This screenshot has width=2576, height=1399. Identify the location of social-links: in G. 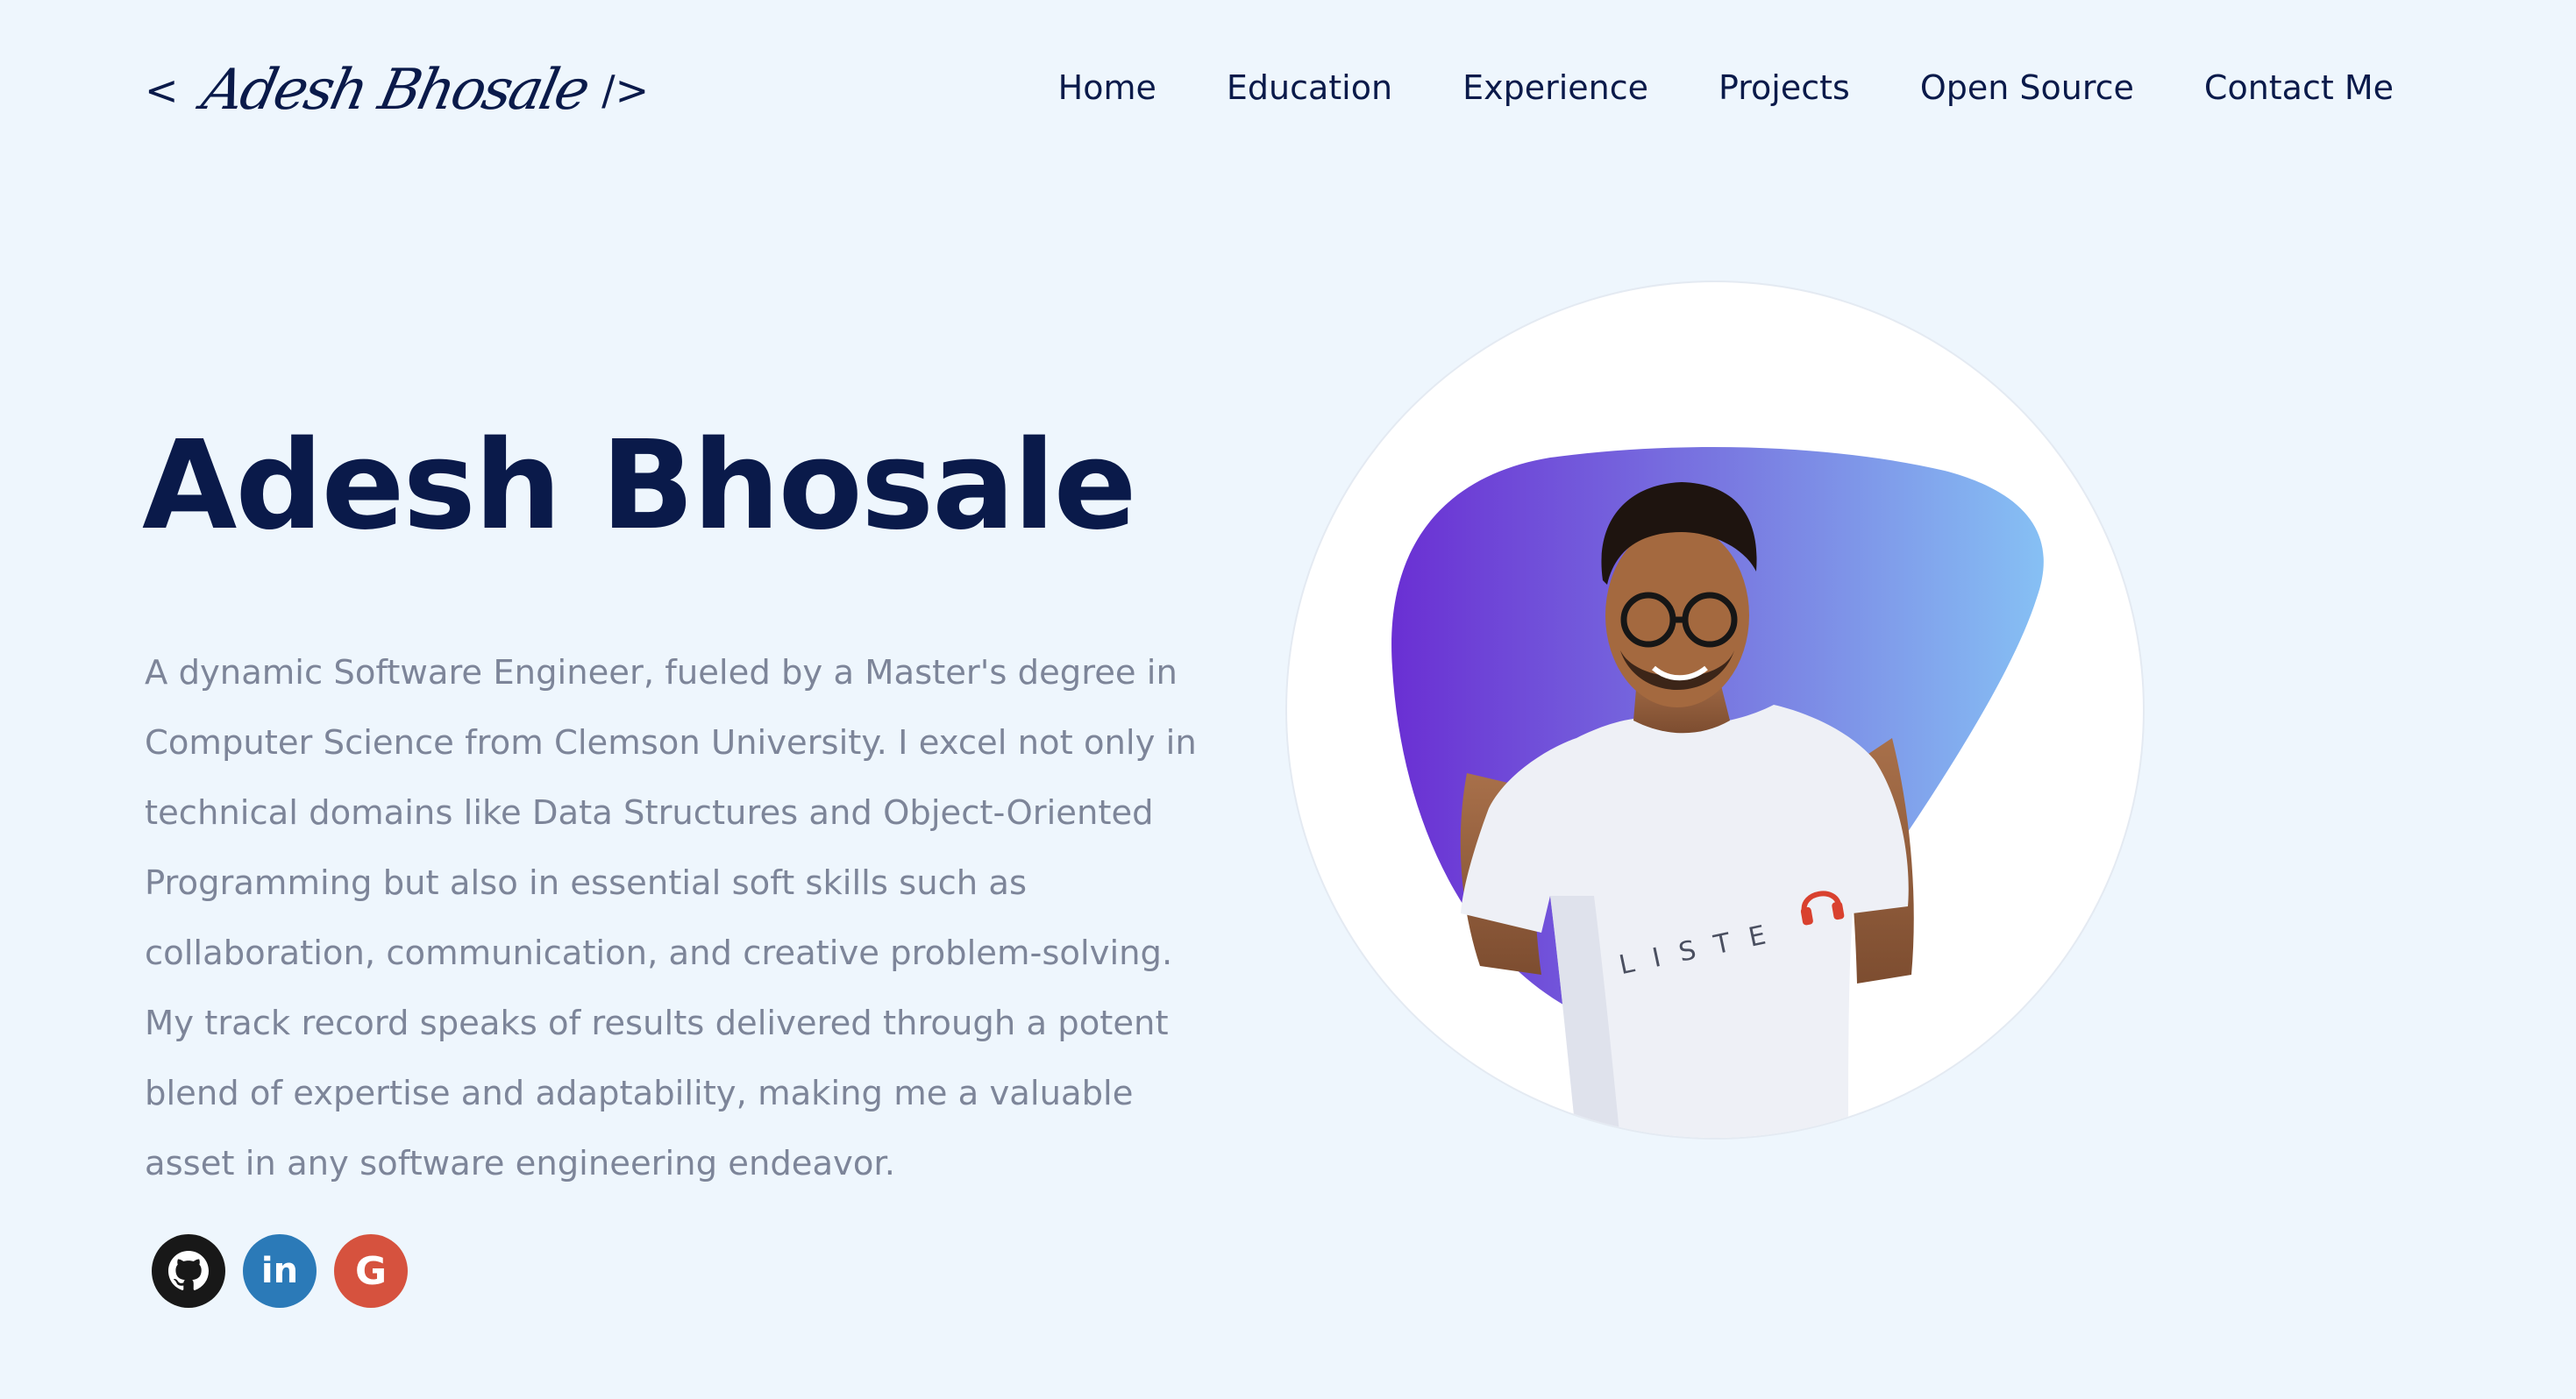
(280, 1271).